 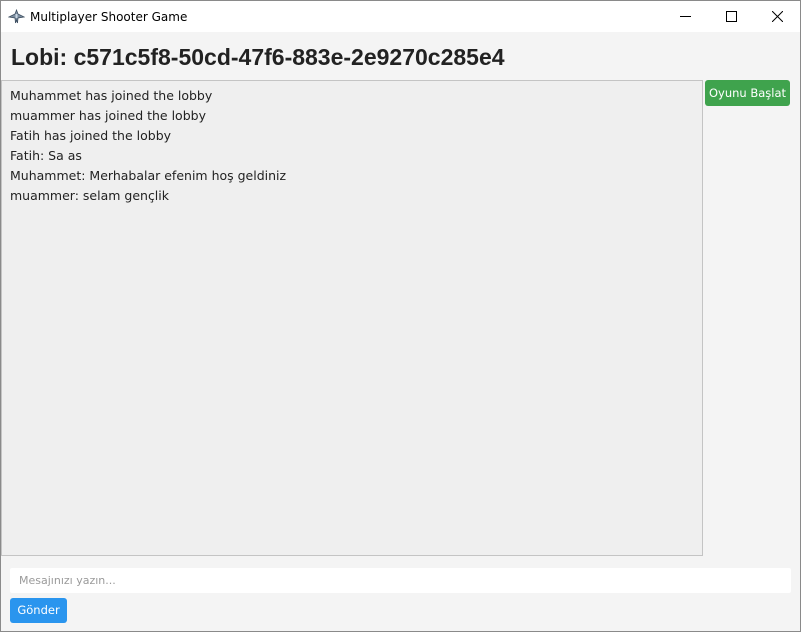 What do you see at coordinates (46, 155) in the screenshot?
I see `chat-message: Fatih: Sa as` at bounding box center [46, 155].